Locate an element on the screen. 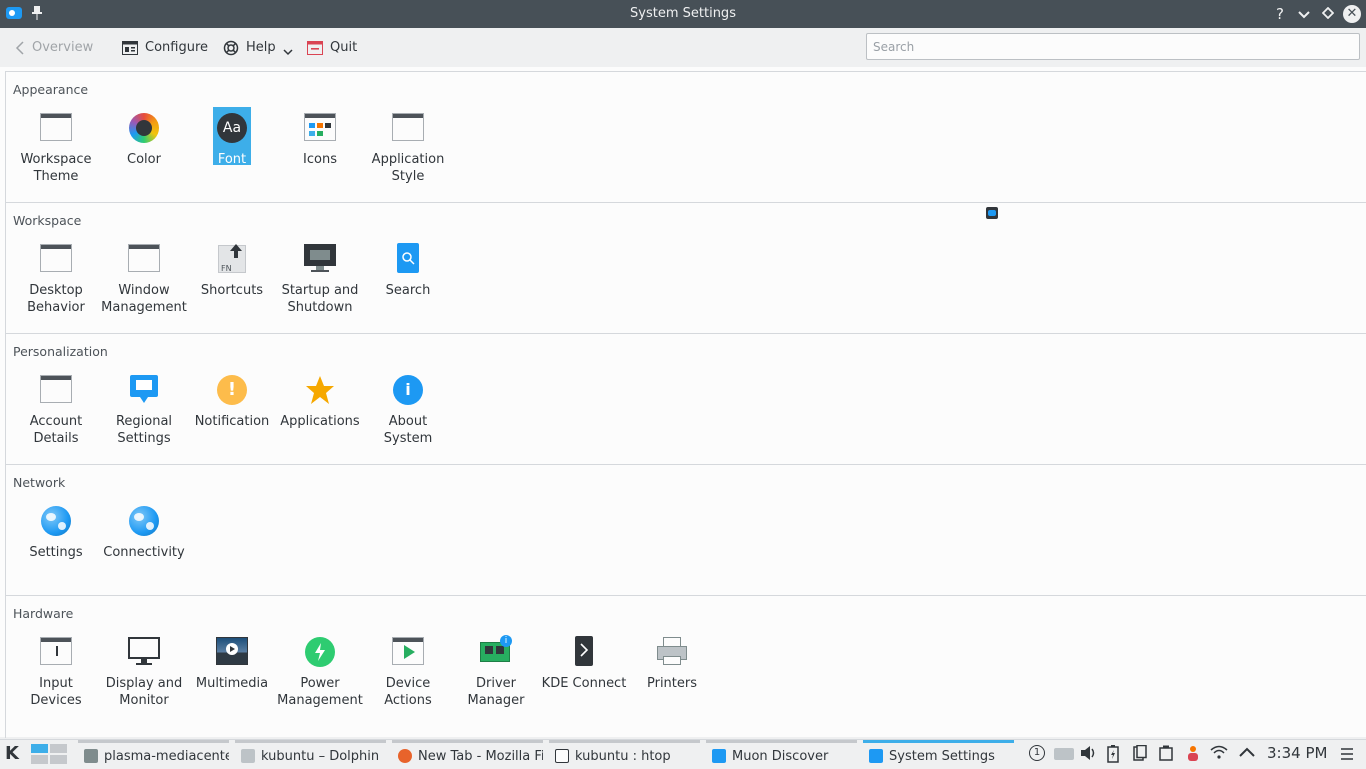 The height and width of the screenshot is (769, 1366). connectivity-icon is located at coordinates (144, 521).